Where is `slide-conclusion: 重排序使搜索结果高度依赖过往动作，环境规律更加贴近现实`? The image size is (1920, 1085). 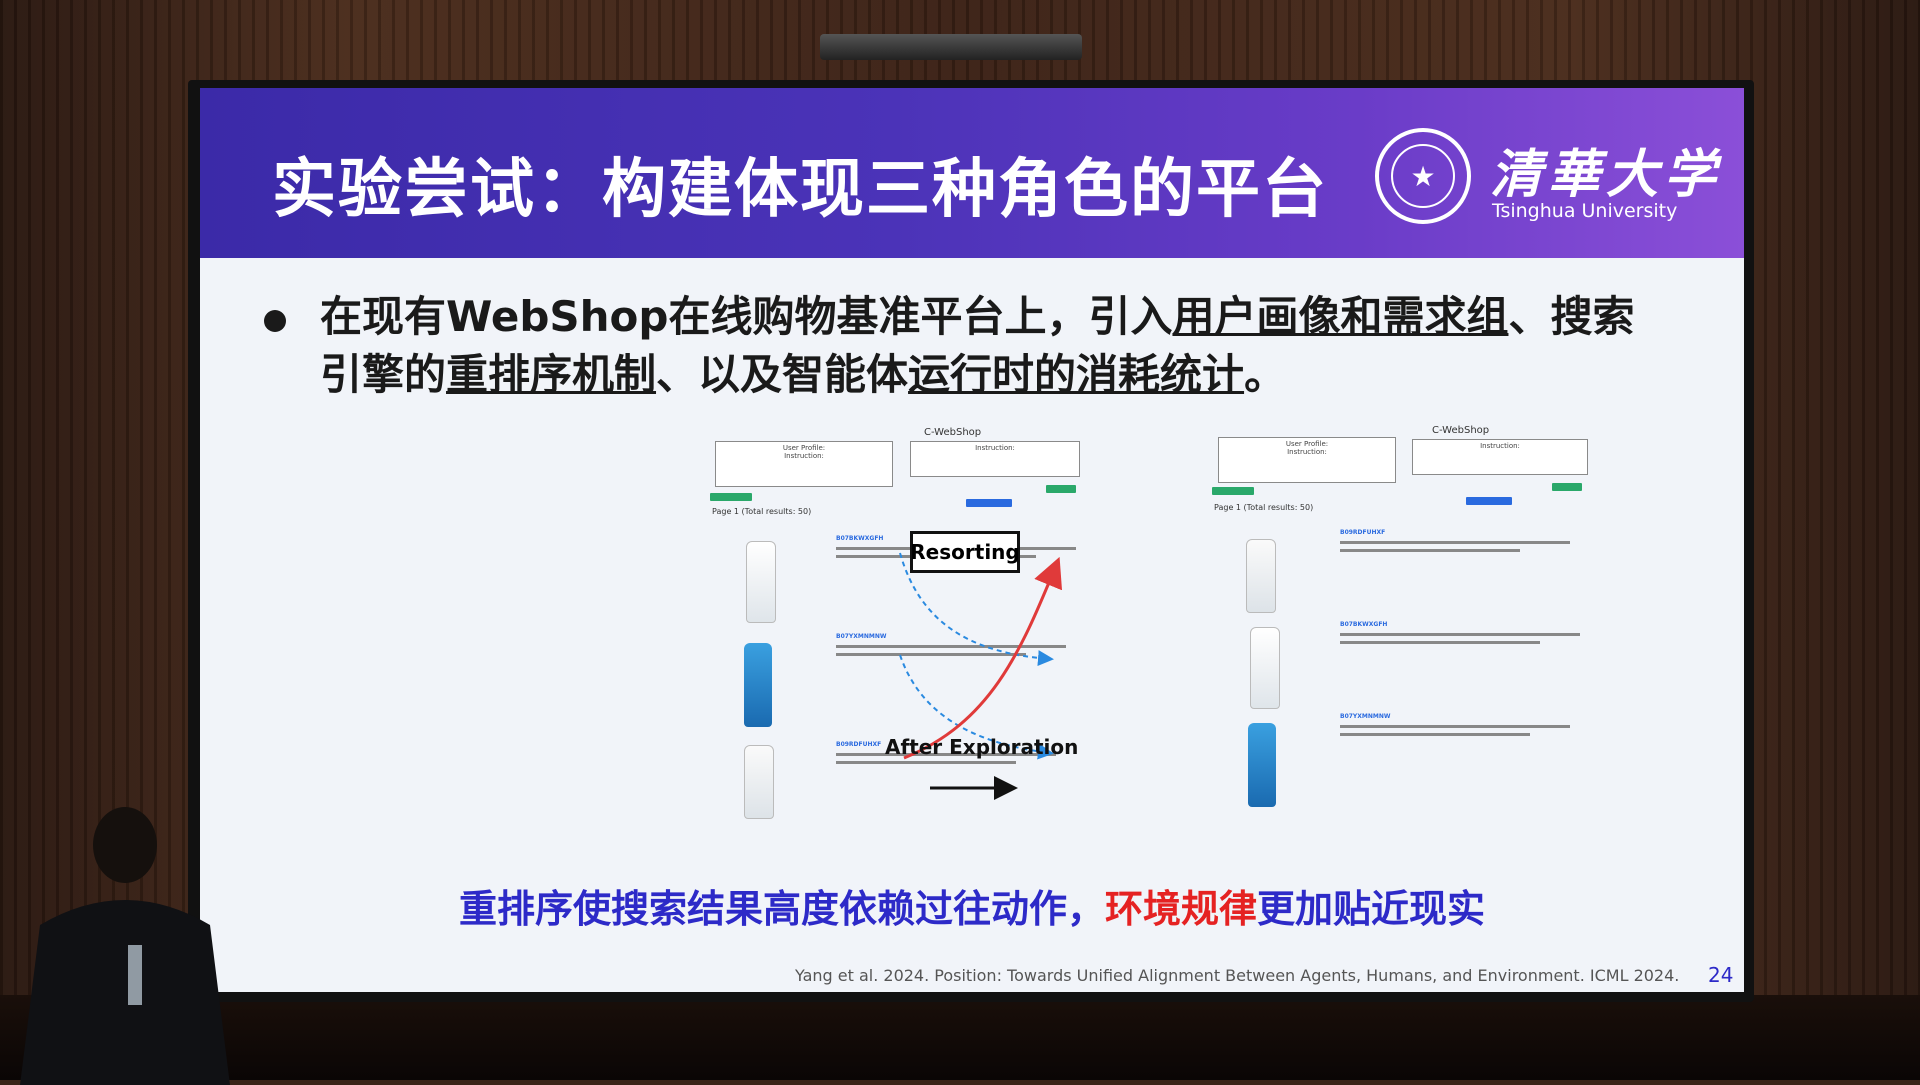
slide-conclusion: 重排序使搜索结果高度依赖过往动作，环境规律更加贴近现实 is located at coordinates (972, 909).